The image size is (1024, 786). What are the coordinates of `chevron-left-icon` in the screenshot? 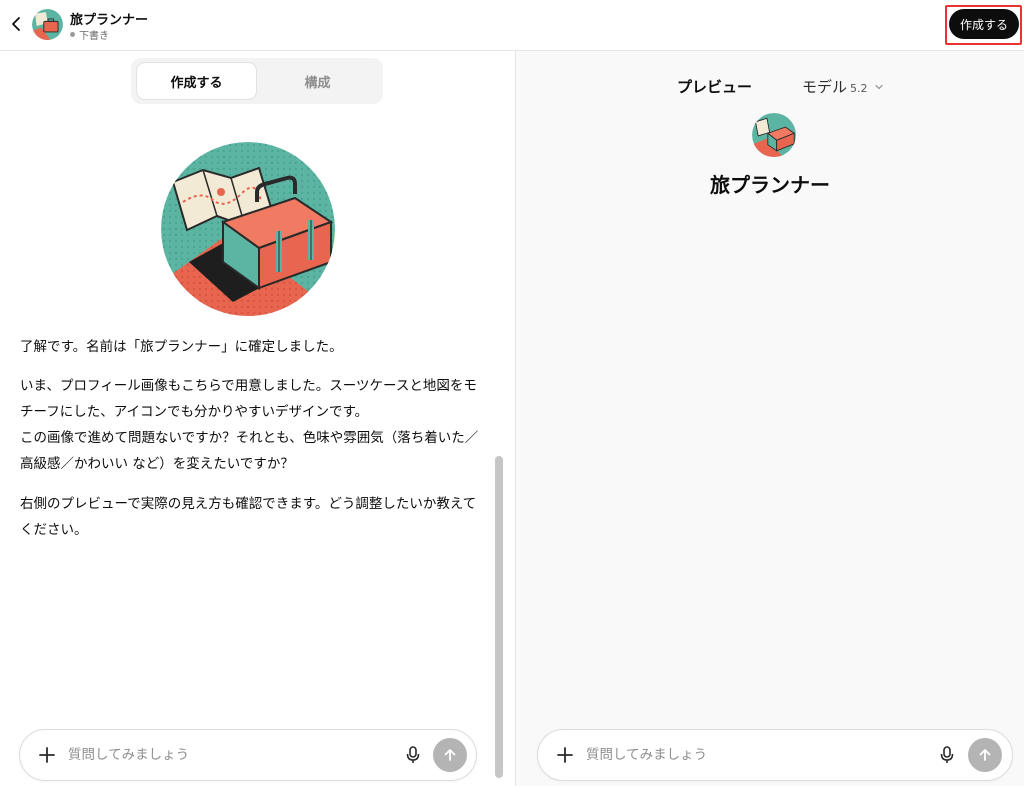 It's located at (17, 24).